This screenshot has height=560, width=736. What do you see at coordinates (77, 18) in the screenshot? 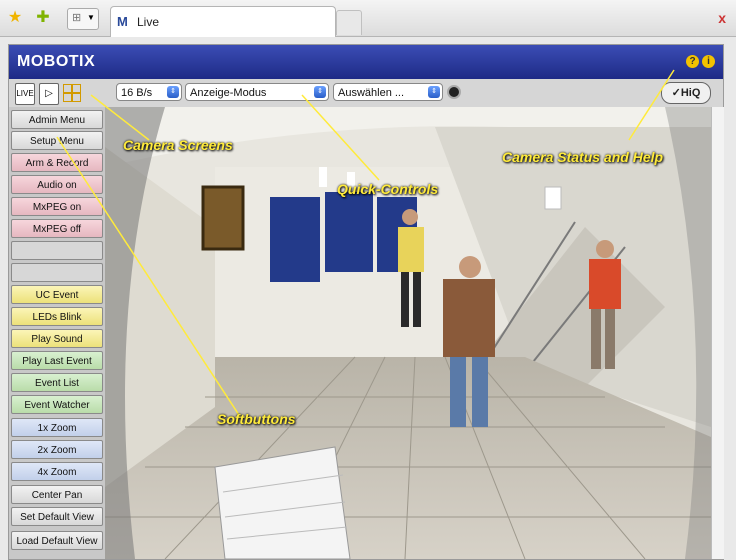
I see `grid-icon: ⊞` at bounding box center [77, 18].